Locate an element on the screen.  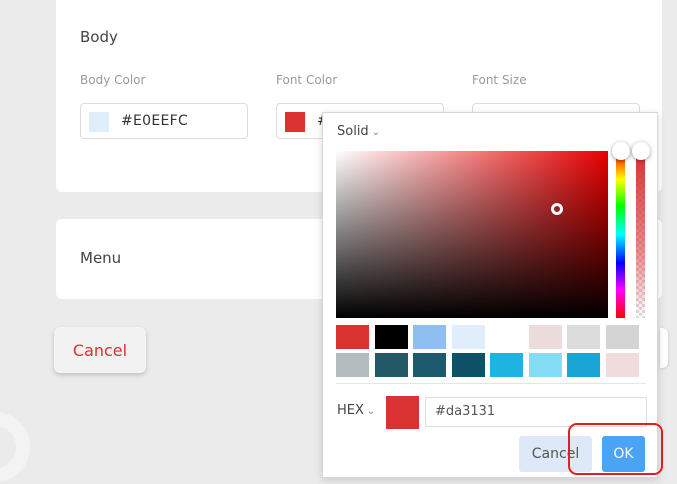
picker-mode-dropdown: Solid ⌄ is located at coordinates (358, 131).